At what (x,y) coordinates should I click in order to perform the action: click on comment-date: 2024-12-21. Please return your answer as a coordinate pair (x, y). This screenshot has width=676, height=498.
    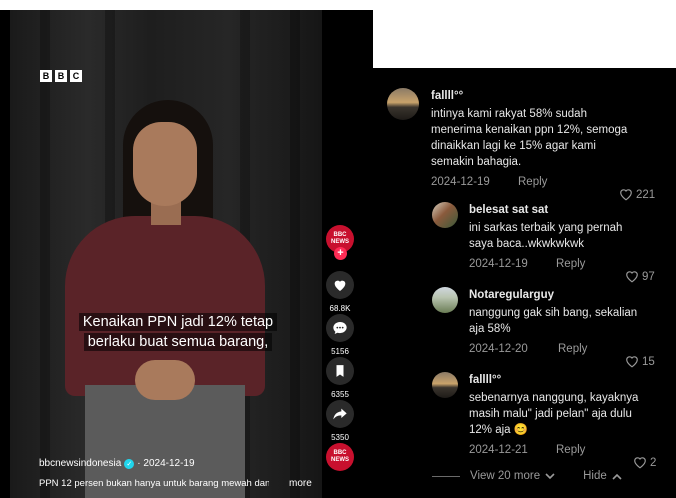
    Looking at the image, I should click on (498, 450).